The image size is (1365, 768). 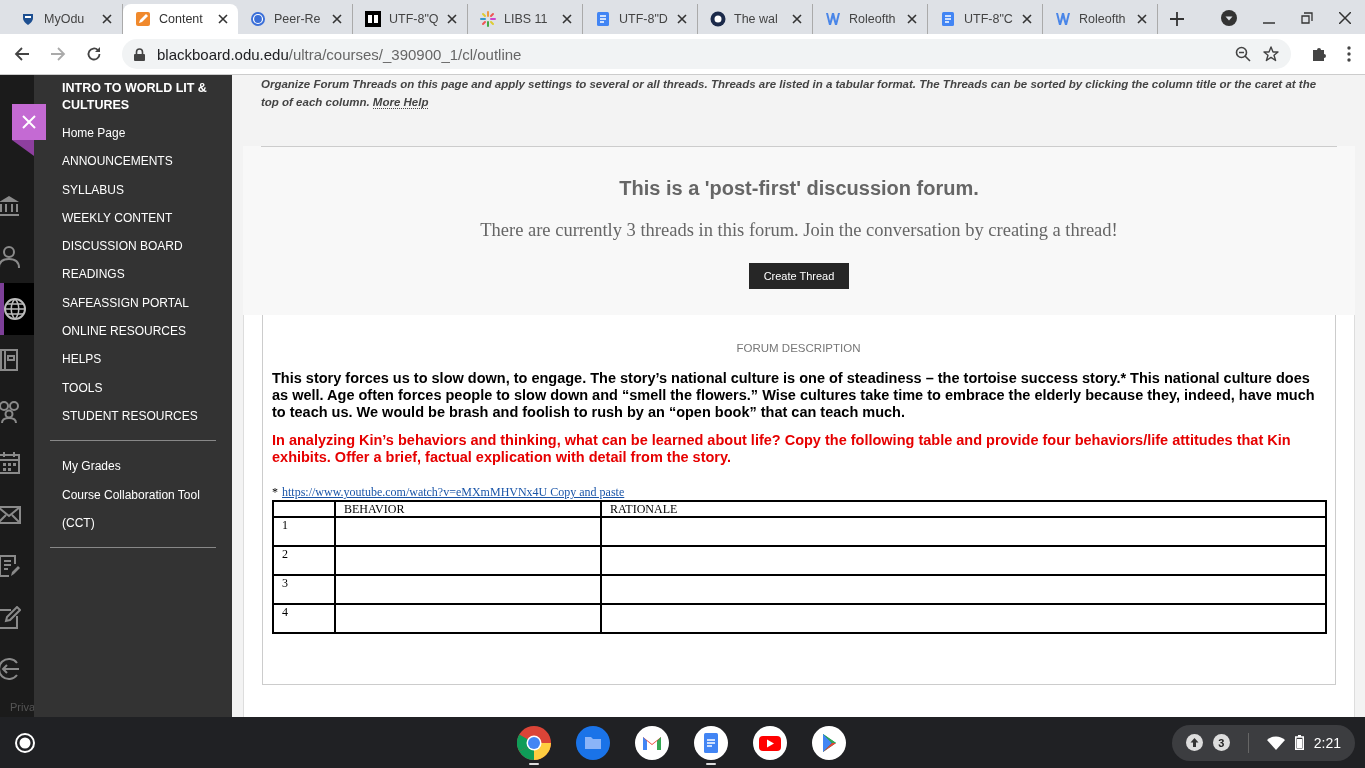 What do you see at coordinates (798, 348) in the screenshot?
I see `section-label: FORUM DESCRIPTION` at bounding box center [798, 348].